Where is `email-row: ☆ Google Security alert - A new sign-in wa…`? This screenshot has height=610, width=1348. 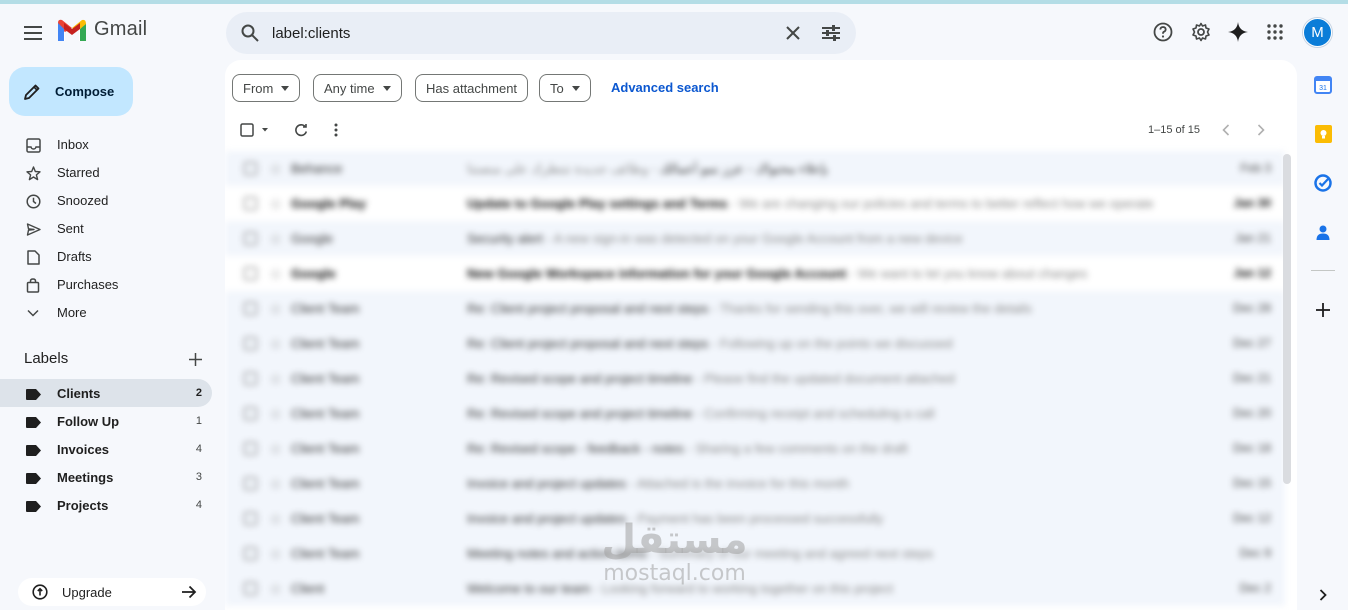 email-row: ☆ Google Security alert - A new sign-in wa… is located at coordinates (755, 238).